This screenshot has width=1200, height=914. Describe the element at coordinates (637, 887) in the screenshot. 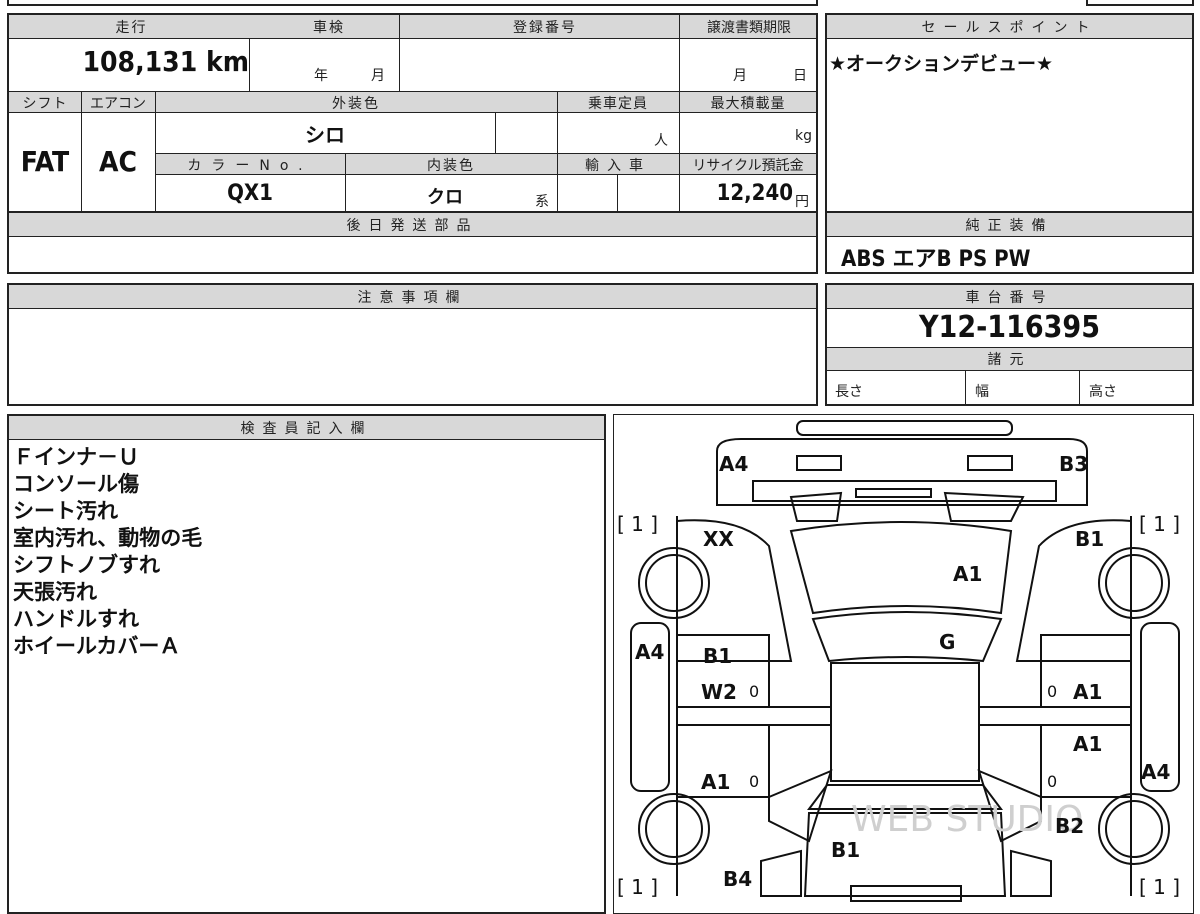

I see `tire-rear-left: [ 1 ]` at that location.